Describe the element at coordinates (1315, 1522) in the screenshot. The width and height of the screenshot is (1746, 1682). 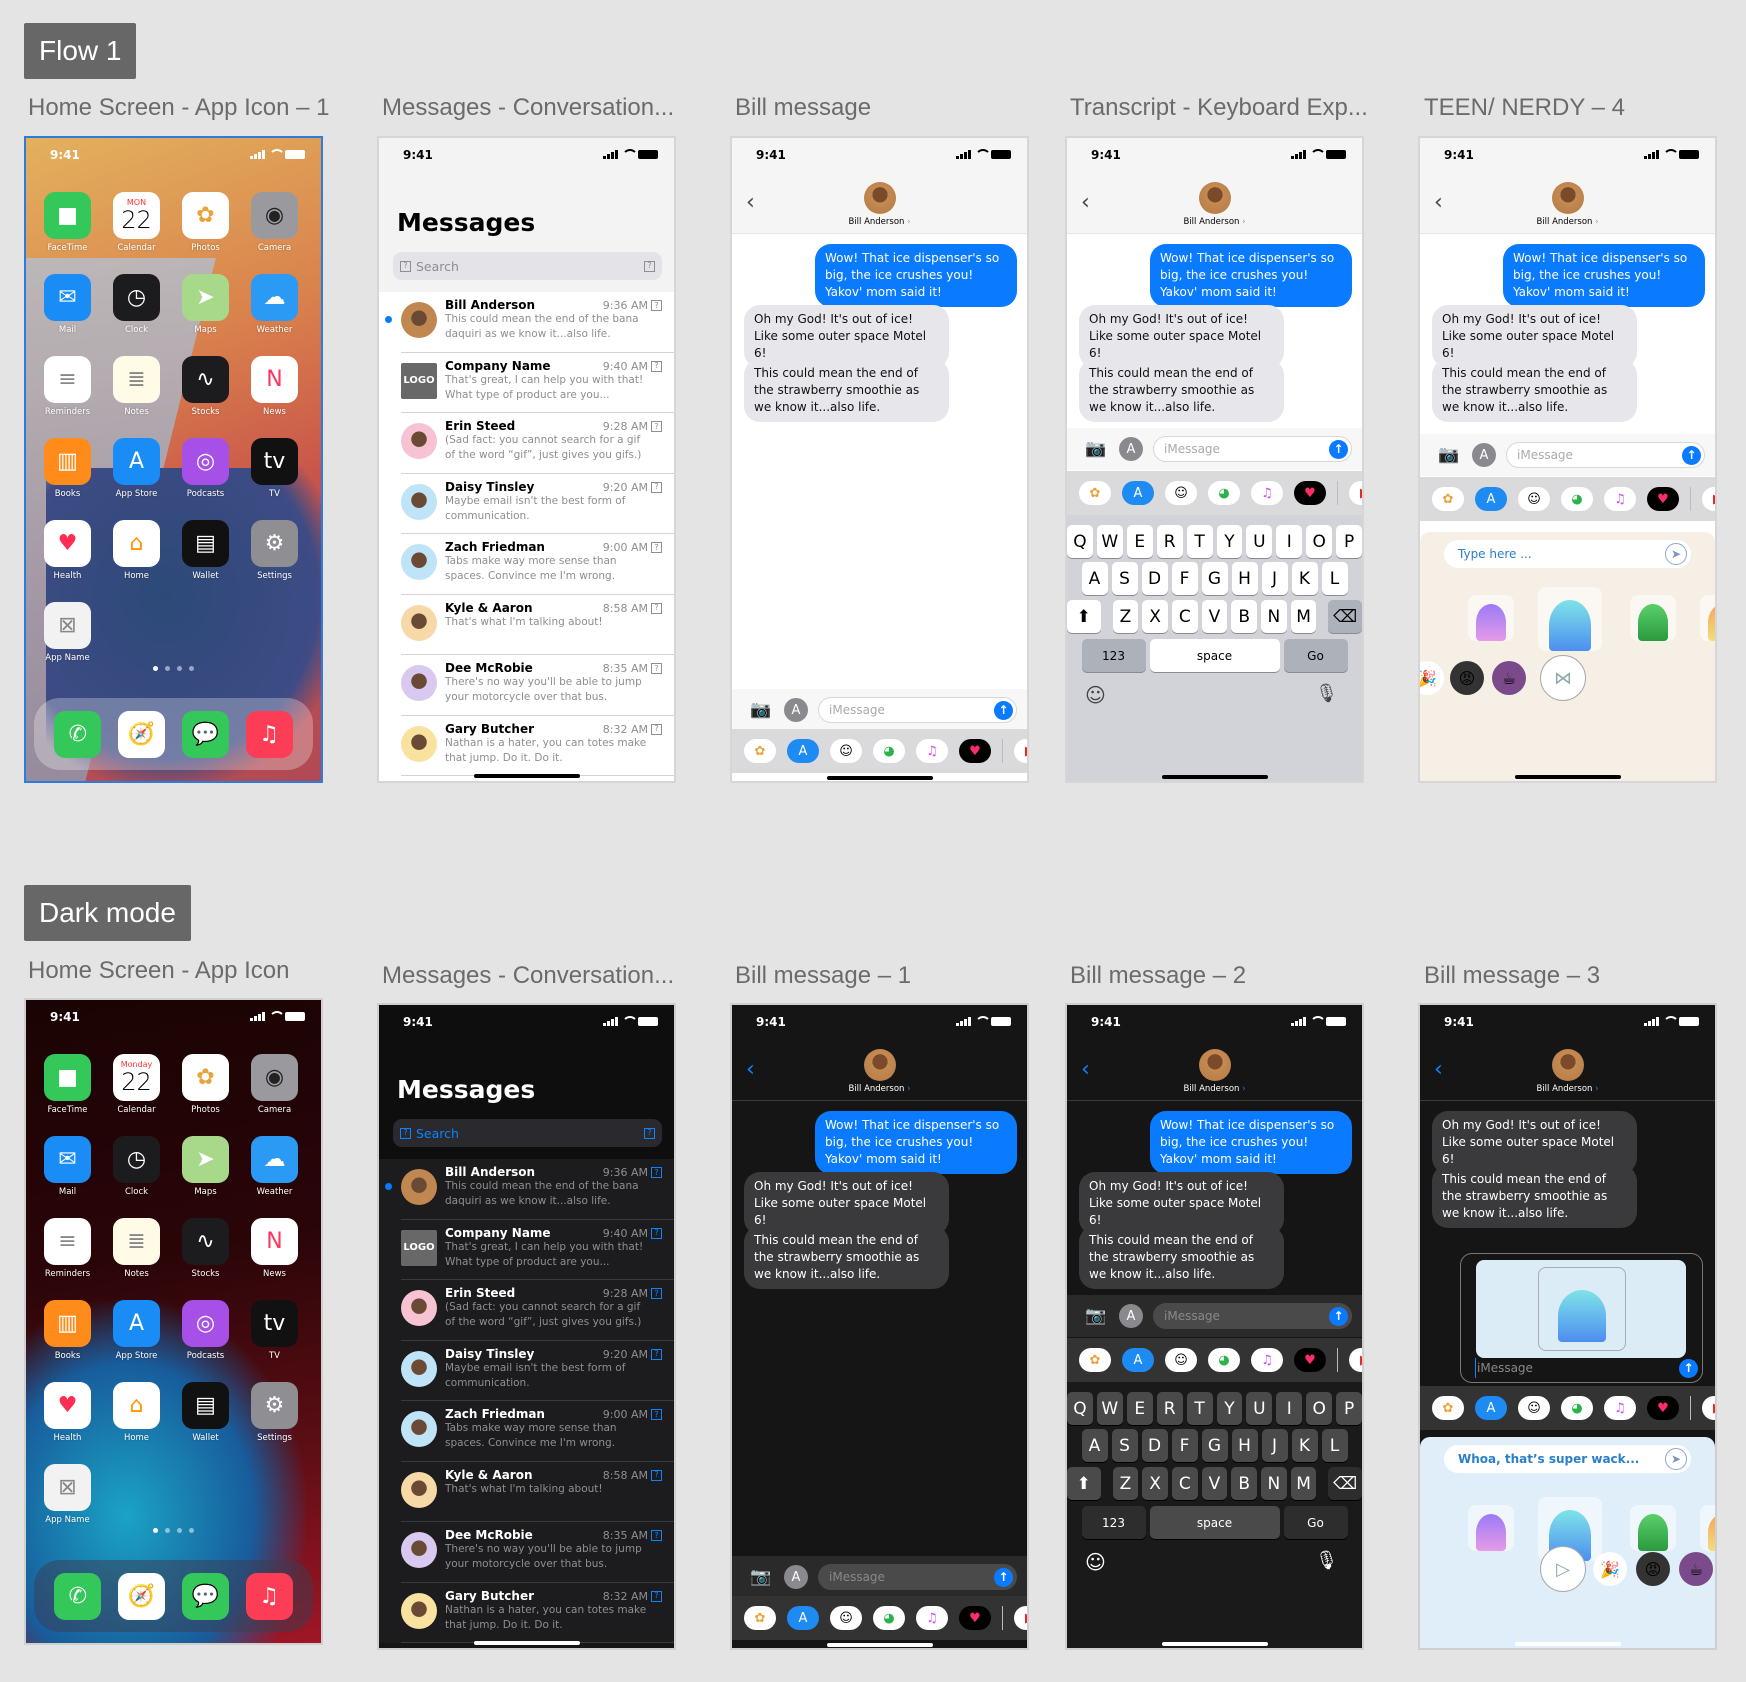
I see `go-key: Go` at that location.